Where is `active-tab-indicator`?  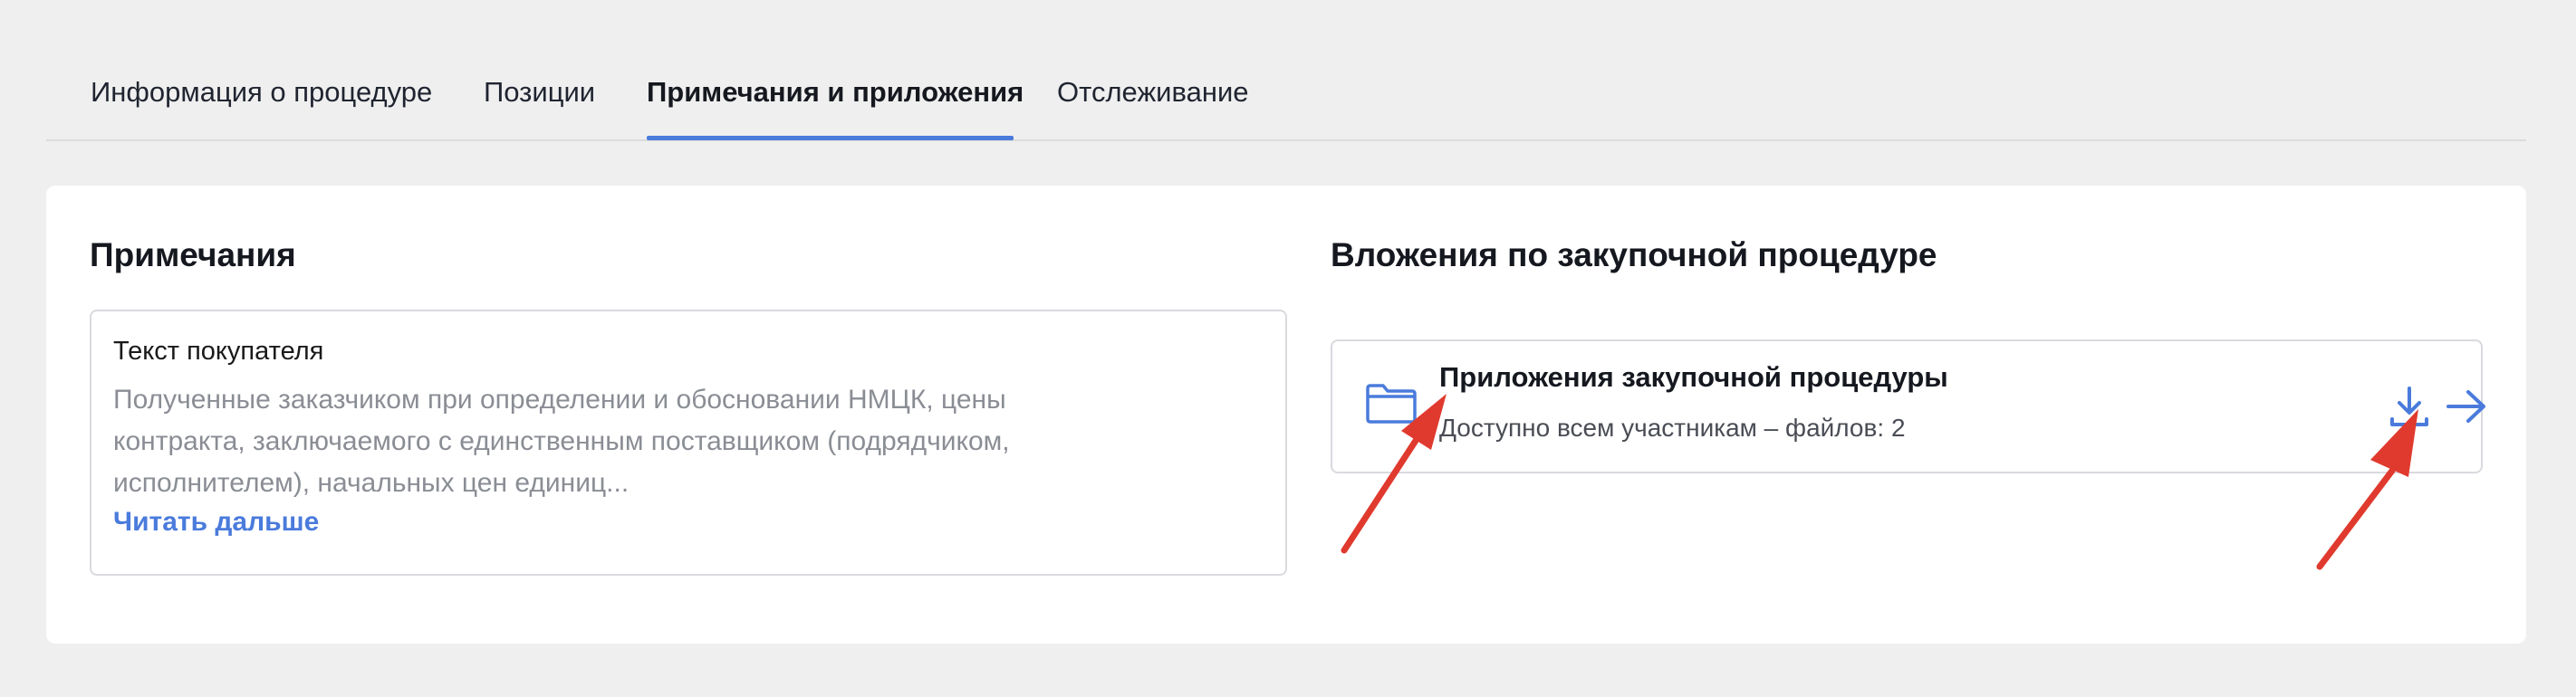 active-tab-indicator is located at coordinates (830, 138).